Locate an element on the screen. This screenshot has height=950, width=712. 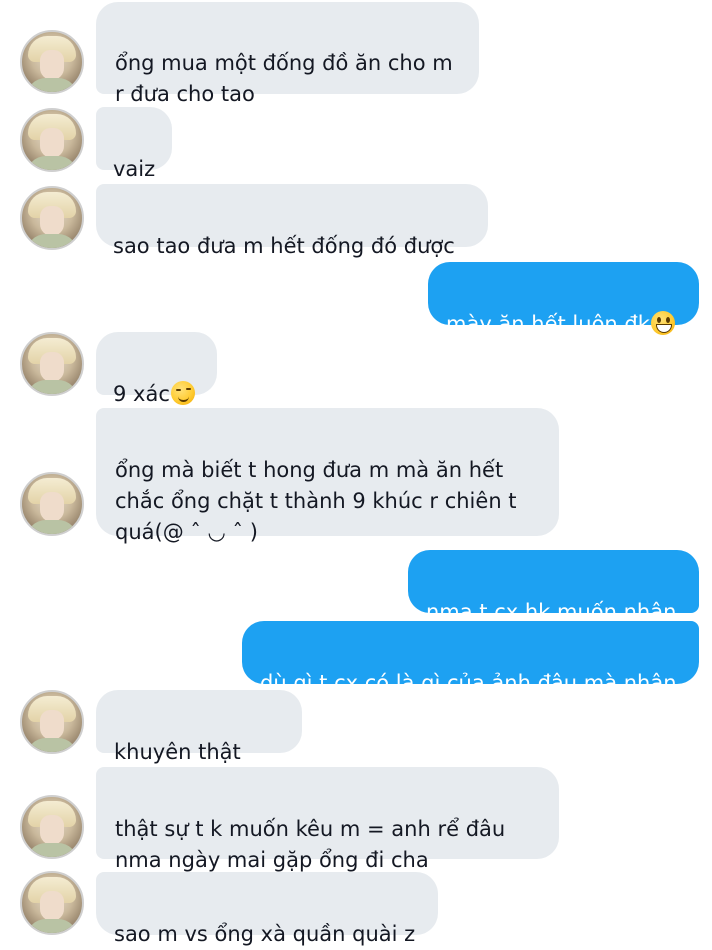
message-bubble: mày ăn hết luôn đk is located at coordinates (563, 299).